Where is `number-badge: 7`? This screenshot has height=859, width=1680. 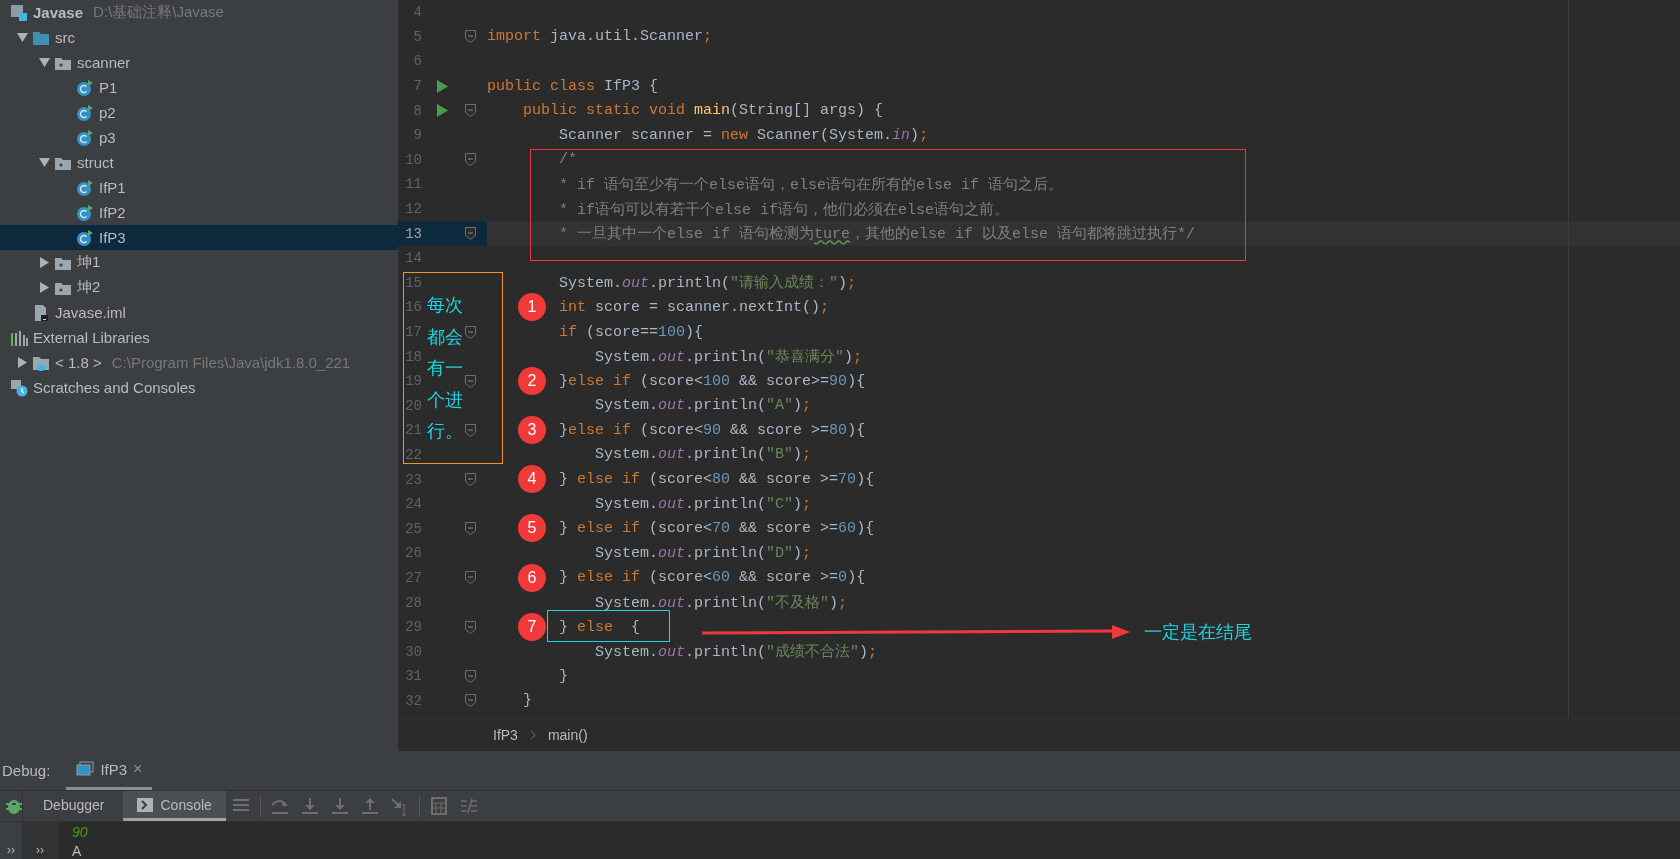
number-badge: 7 is located at coordinates (532, 626).